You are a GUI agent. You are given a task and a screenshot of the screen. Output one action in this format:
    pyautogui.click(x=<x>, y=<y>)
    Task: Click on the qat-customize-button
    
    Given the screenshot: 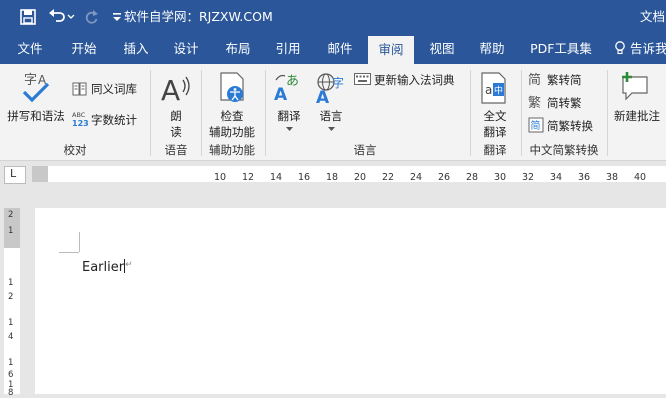 What is the action you would take?
    pyautogui.click(x=117, y=17)
    